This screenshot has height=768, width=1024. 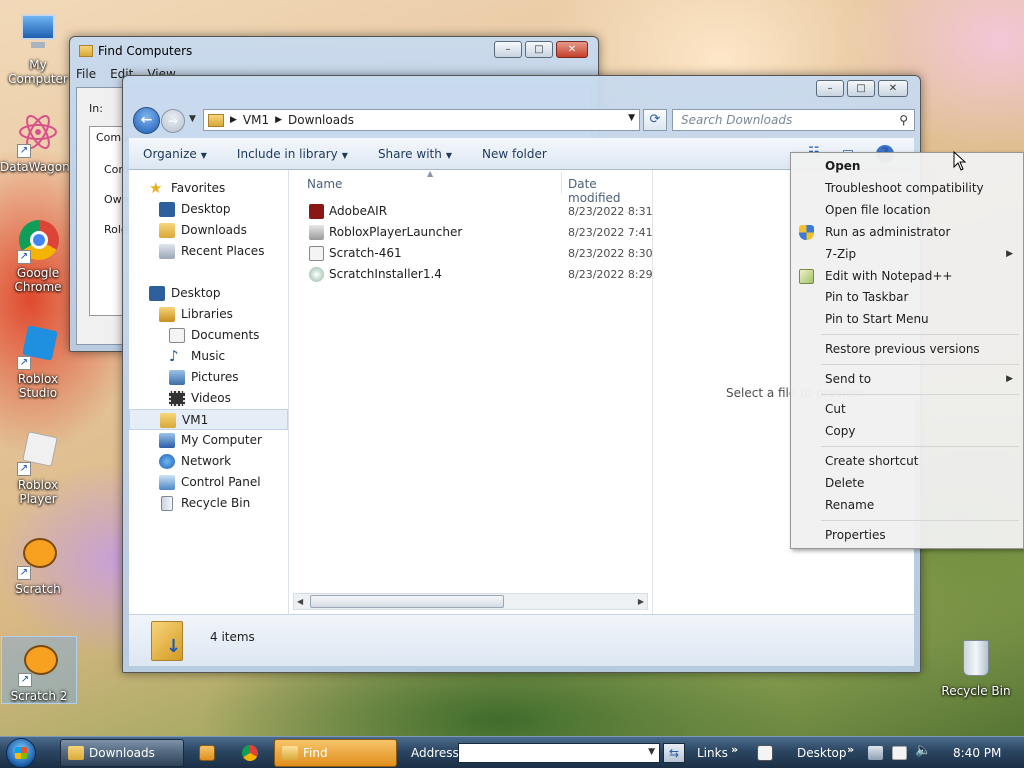 What do you see at coordinates (208, 503) in the screenshot?
I see `nav-recycle-bin: Recycle Bin` at bounding box center [208, 503].